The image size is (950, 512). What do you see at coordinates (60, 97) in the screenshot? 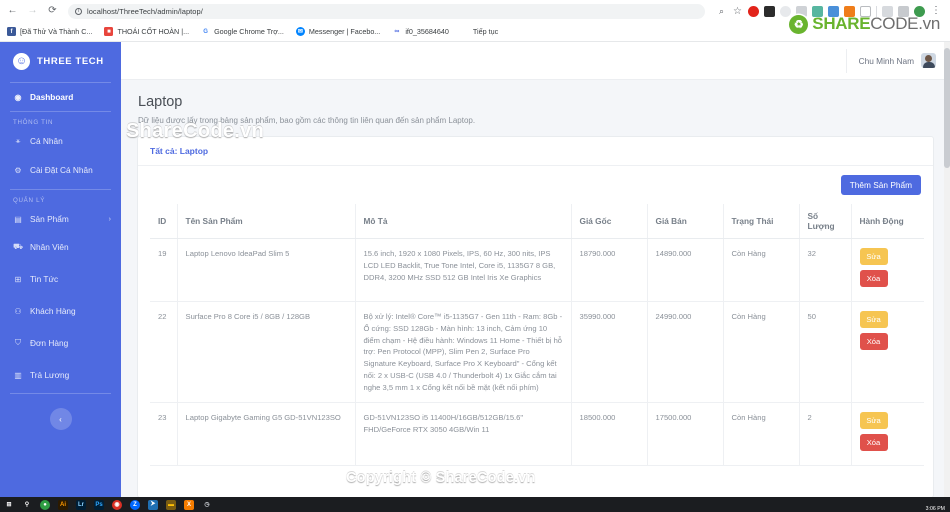
I see `sidebar-item-dashboard: ◉ Dashboard` at bounding box center [60, 97].